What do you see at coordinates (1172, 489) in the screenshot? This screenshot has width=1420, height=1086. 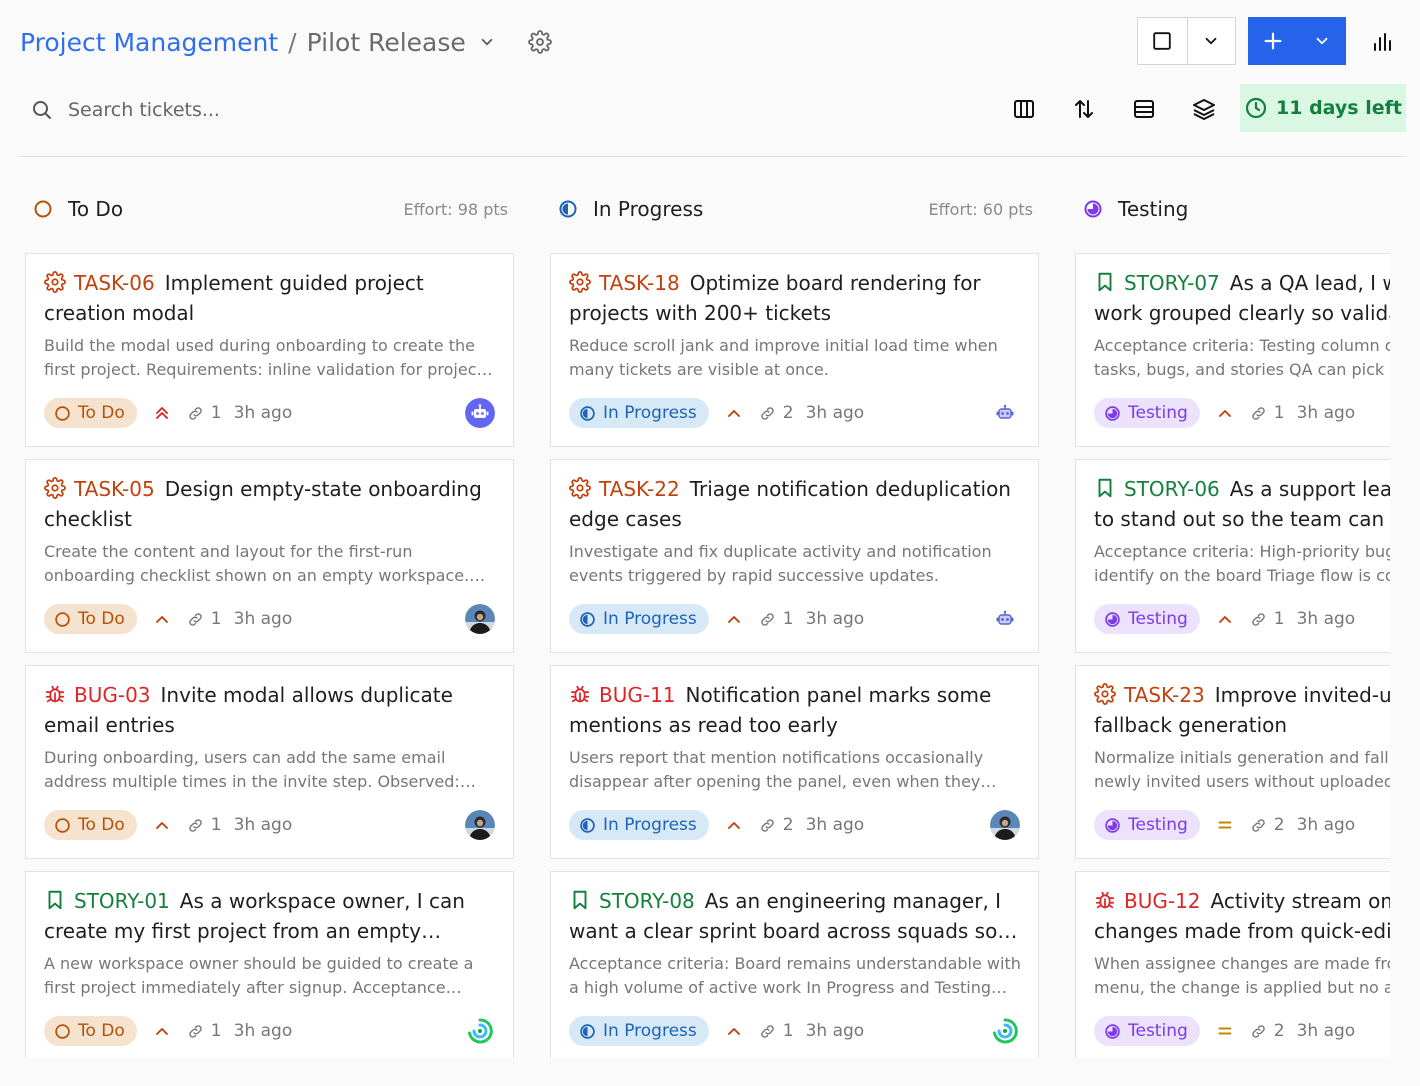 I see `ticket-key: STORY-06` at bounding box center [1172, 489].